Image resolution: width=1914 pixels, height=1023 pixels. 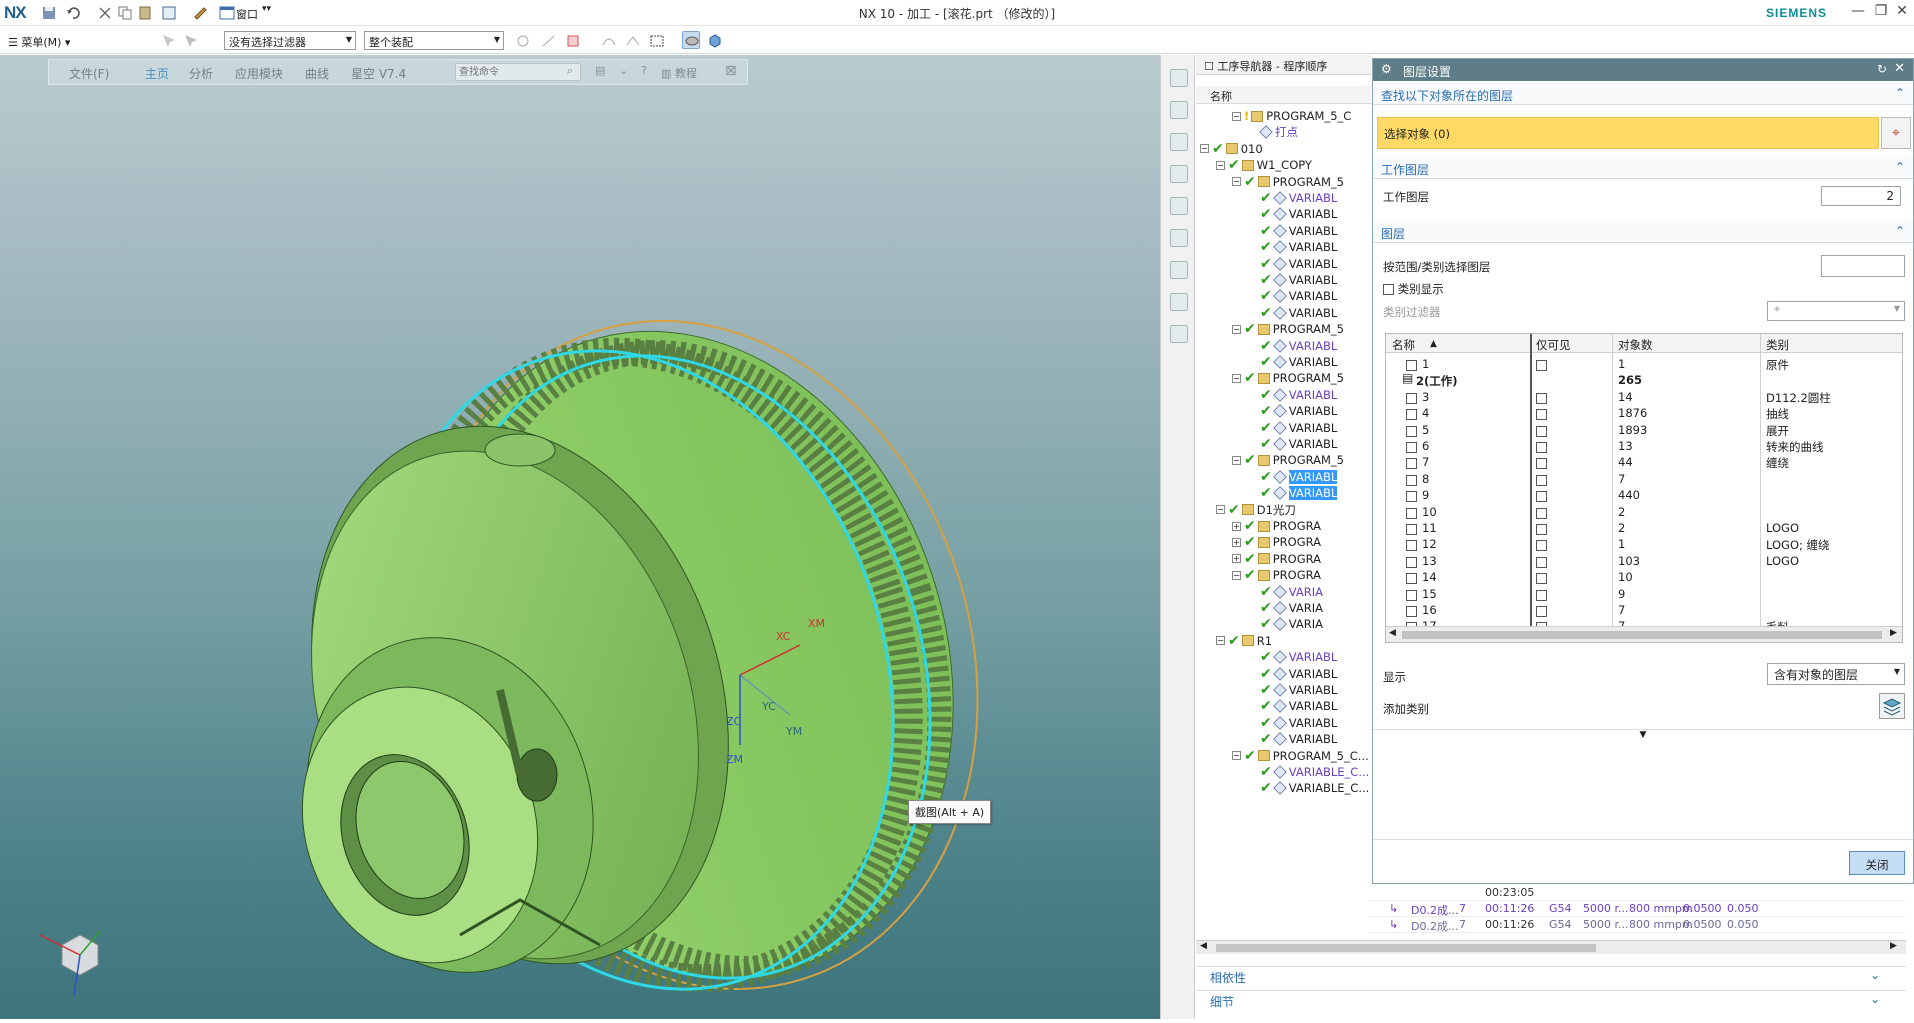 I want to click on tab-home: 主页, so click(x=157, y=73).